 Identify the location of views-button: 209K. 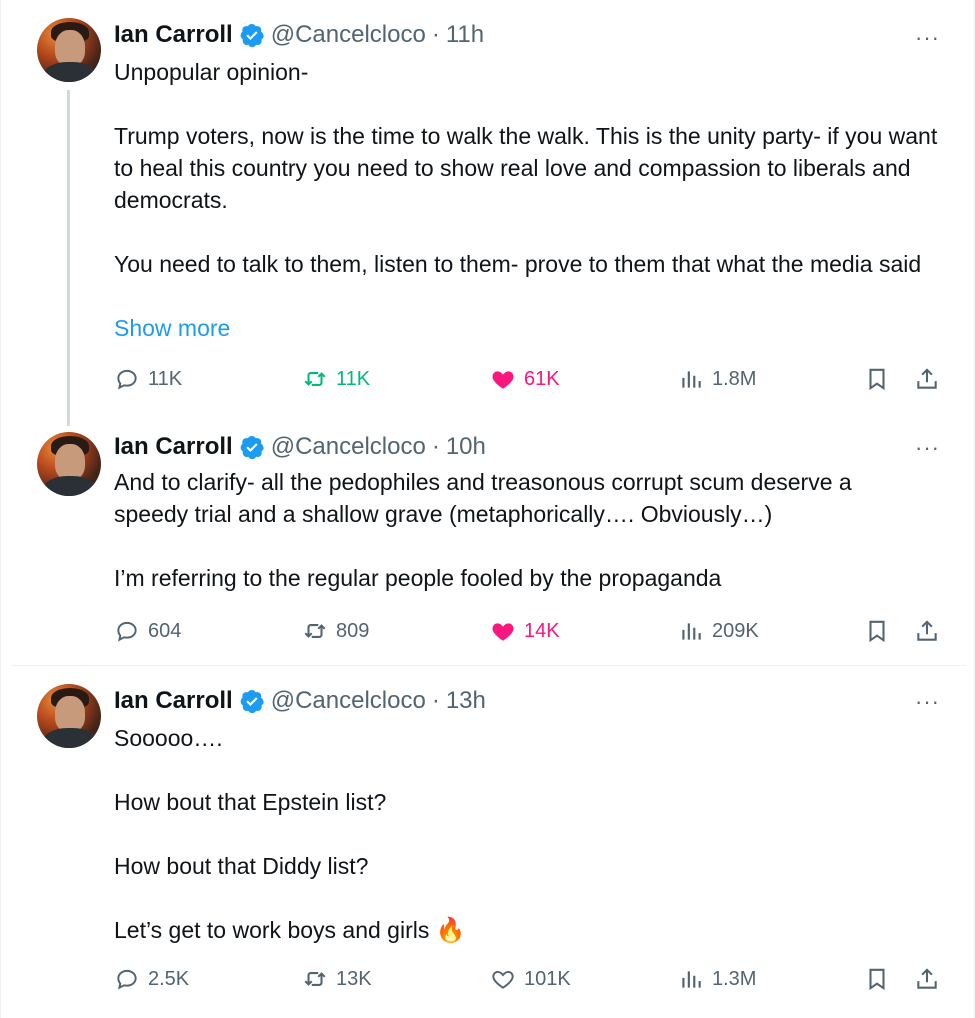
(718, 631).